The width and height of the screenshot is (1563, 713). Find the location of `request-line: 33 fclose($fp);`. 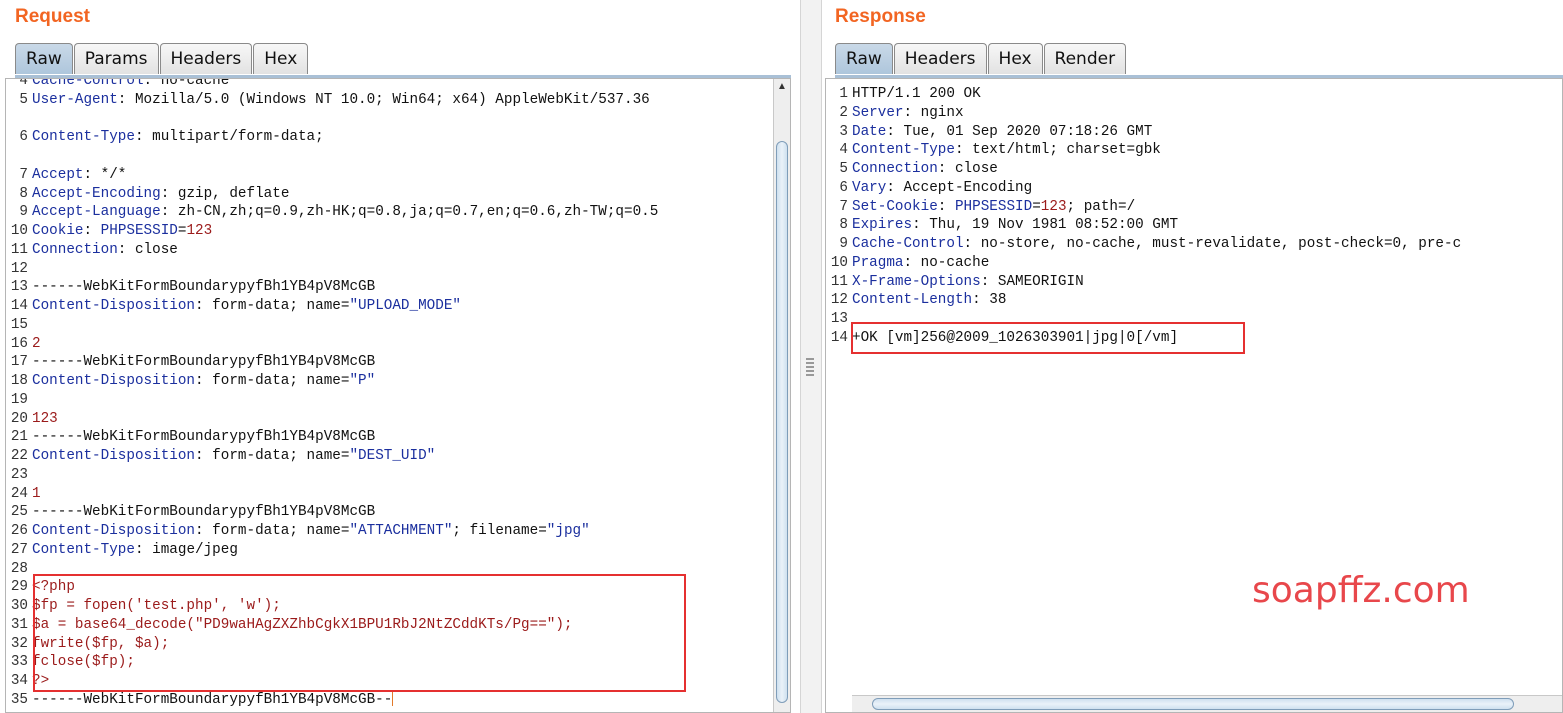

request-line: 33 fclose($fp); is located at coordinates (398, 662).